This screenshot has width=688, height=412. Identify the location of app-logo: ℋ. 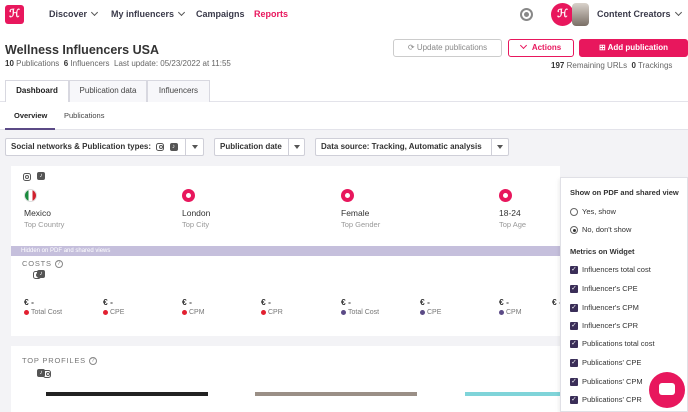
(14, 14).